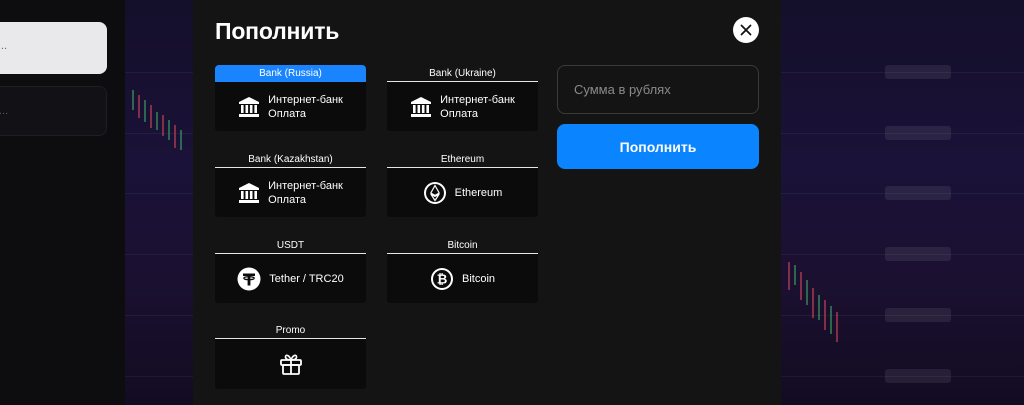 Image resolution: width=1024 pixels, height=405 pixels. I want to click on modal-title: Пополнить, so click(277, 31).